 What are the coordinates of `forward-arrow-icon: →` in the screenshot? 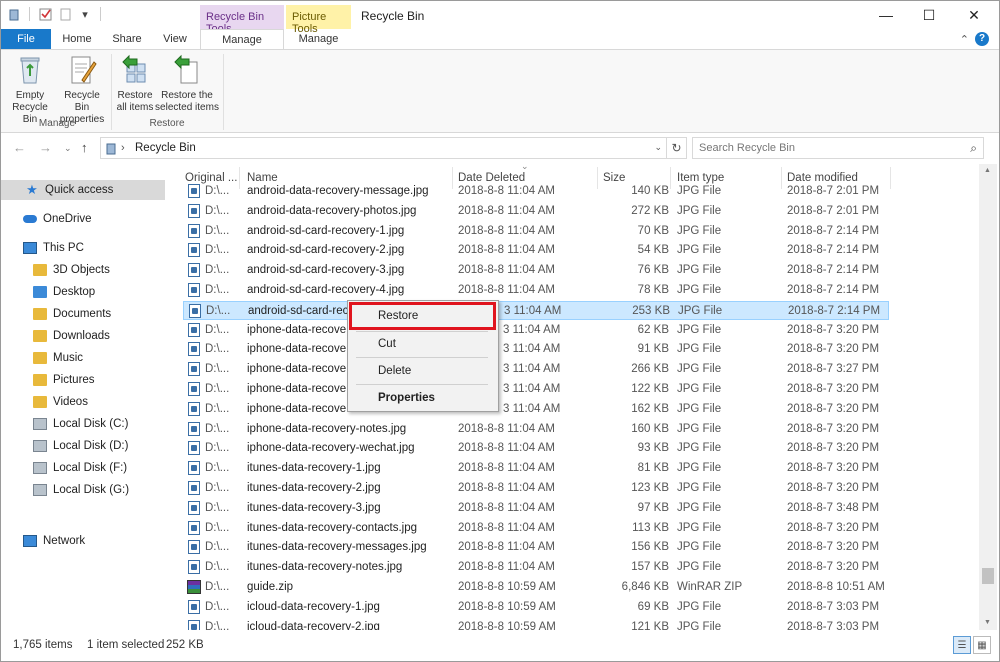 It's located at (45, 147).